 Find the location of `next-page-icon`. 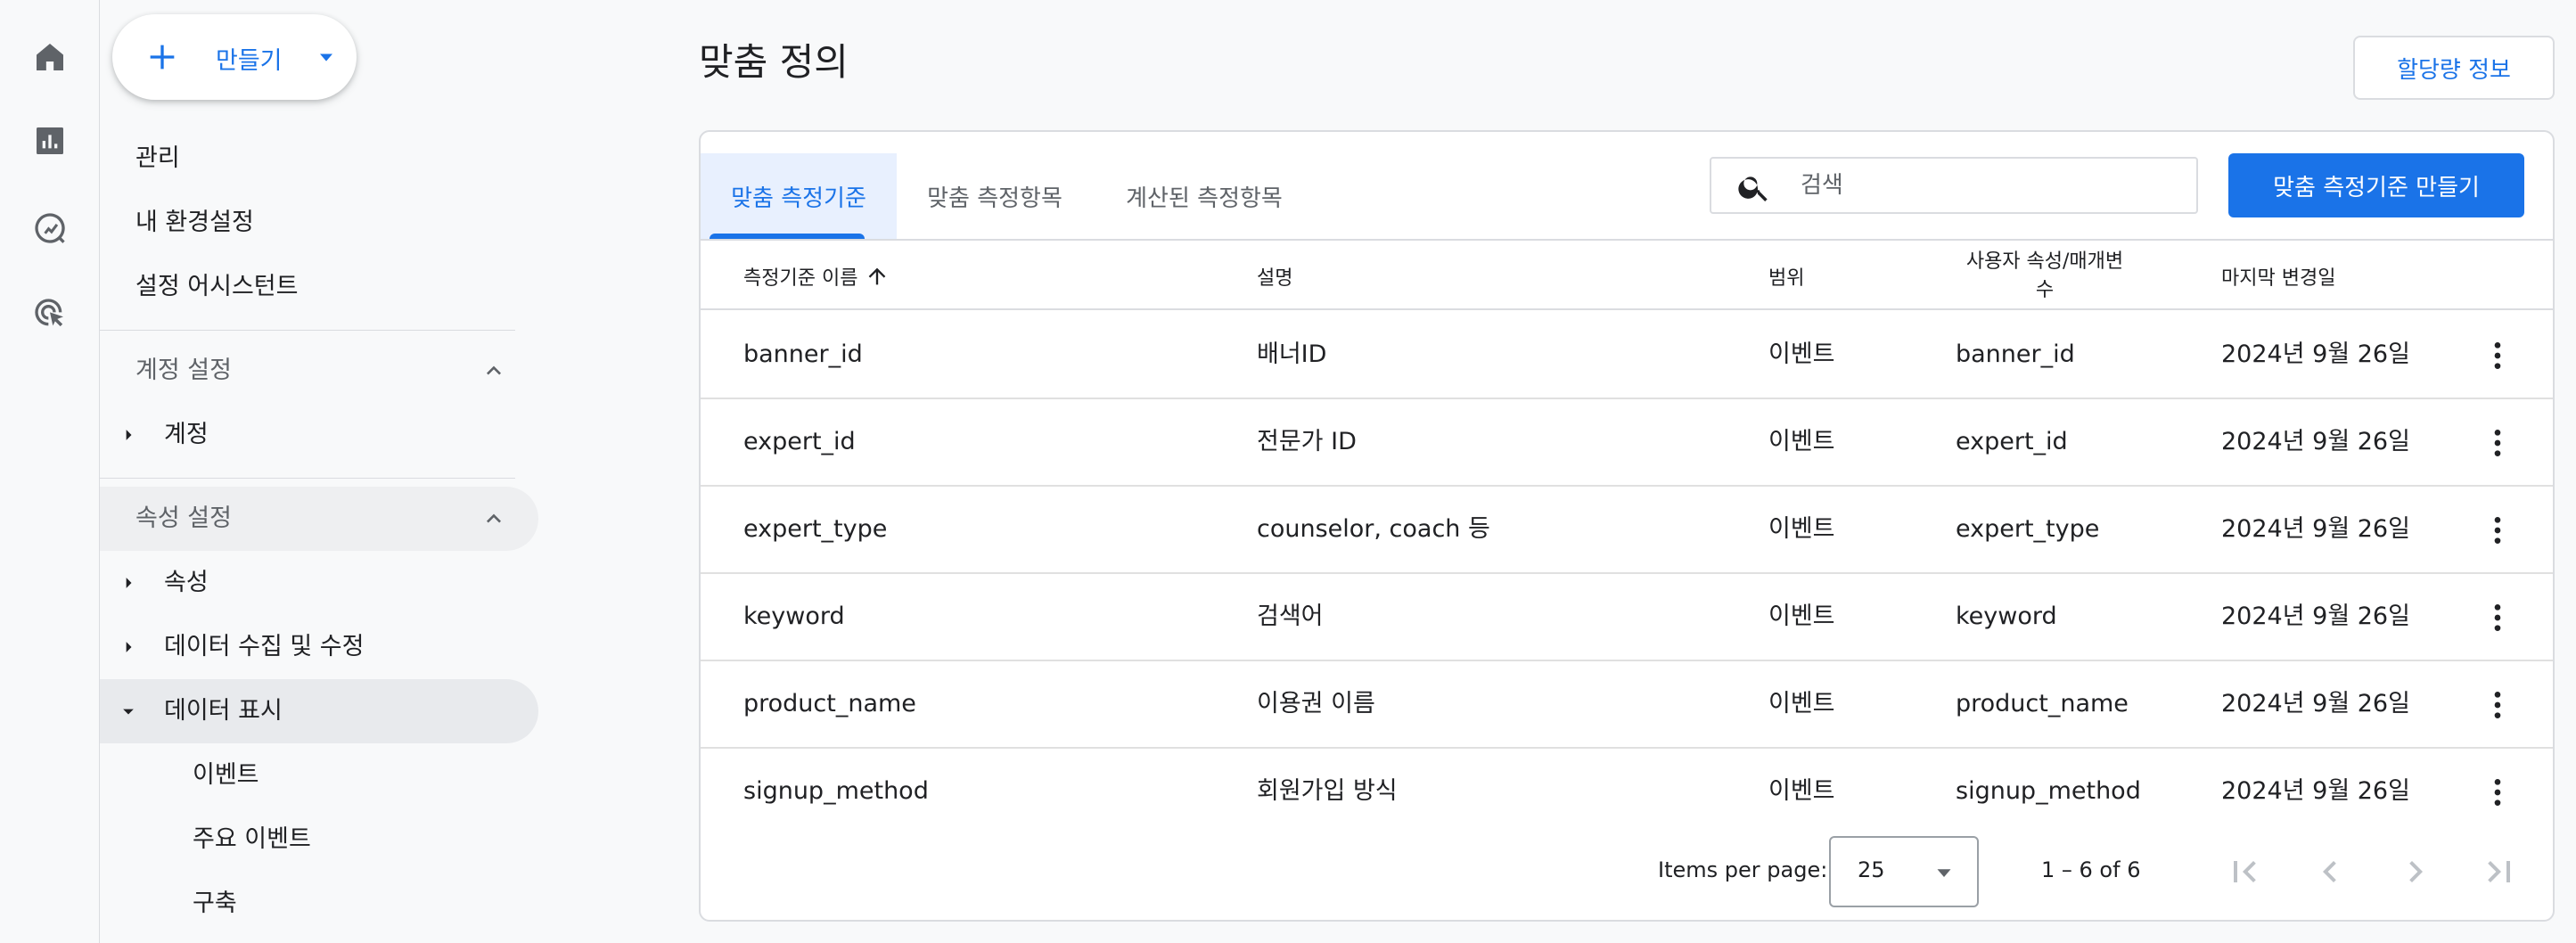

next-page-icon is located at coordinates (2415, 871).